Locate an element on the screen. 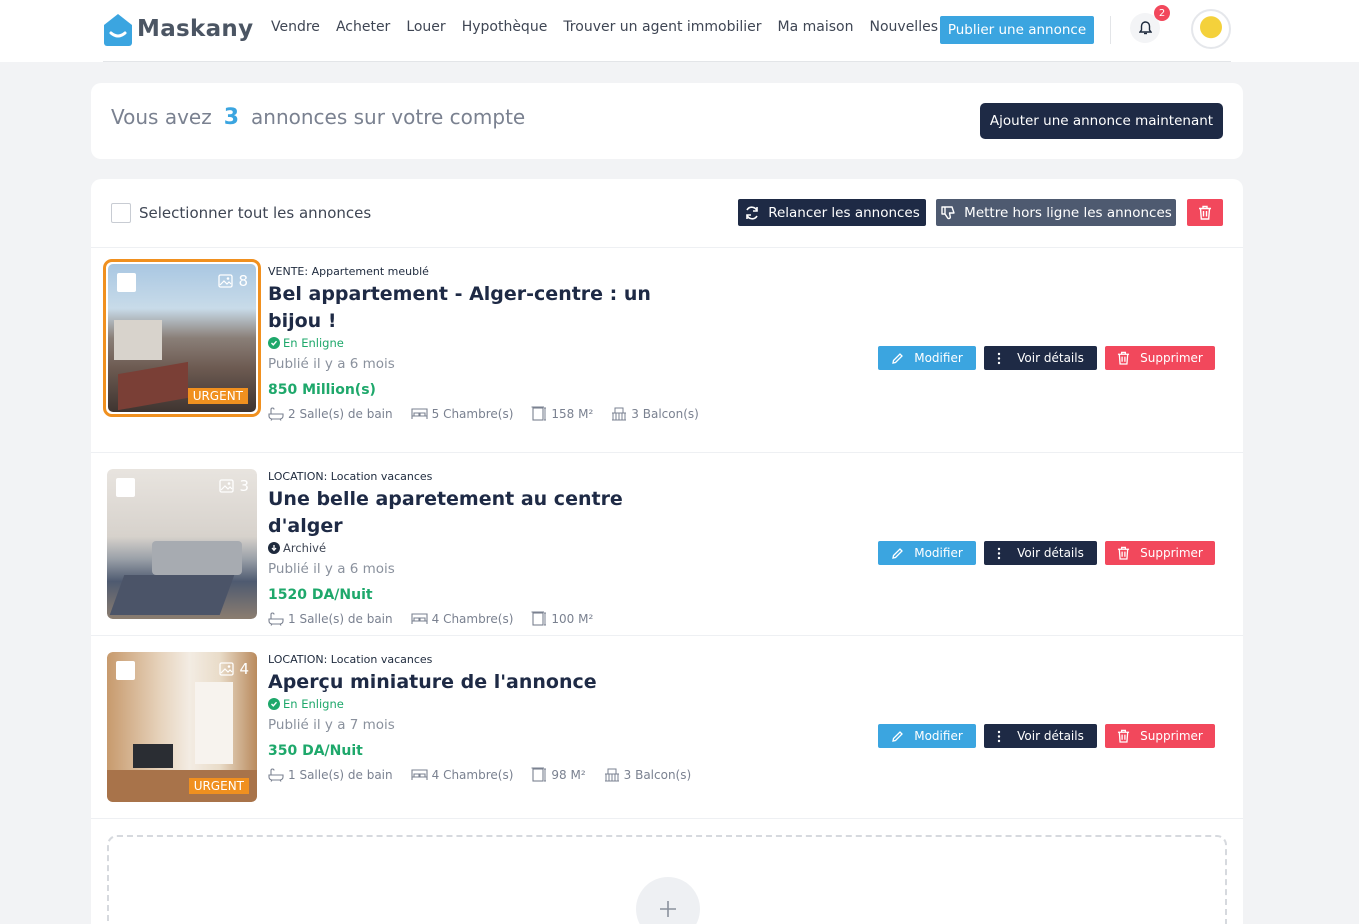  user-avatar is located at coordinates (1211, 29).